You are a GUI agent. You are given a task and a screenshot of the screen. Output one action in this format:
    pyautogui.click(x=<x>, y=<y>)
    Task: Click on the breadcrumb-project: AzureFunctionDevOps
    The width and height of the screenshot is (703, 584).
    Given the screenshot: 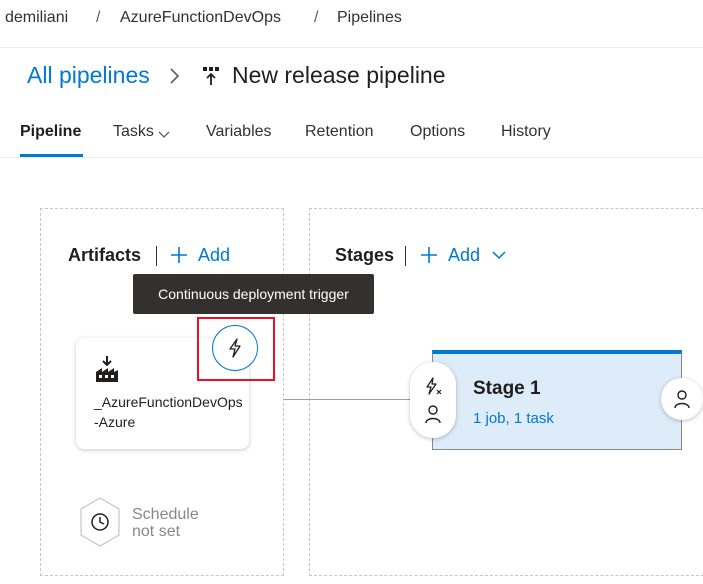 What is the action you would take?
    pyautogui.click(x=200, y=18)
    